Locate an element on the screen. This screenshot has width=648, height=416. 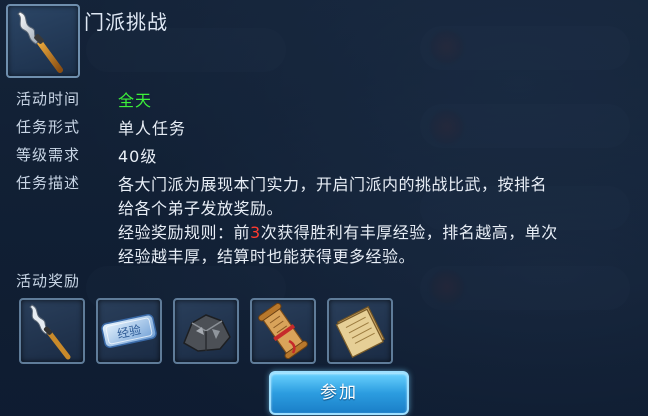
reward-item-ore is located at coordinates (206, 331).